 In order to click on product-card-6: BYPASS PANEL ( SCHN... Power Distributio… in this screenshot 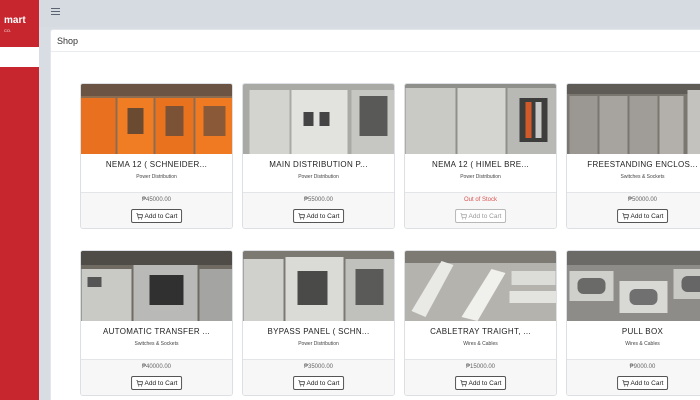, I will do `click(318, 323)`.